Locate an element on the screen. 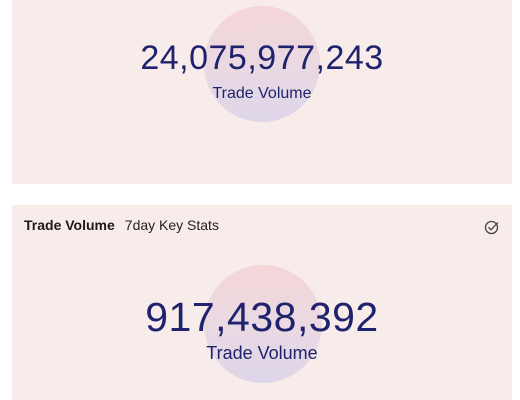 Image resolution: width=520 pixels, height=400 pixels. card-title: Trade Volume is located at coordinates (69, 225).